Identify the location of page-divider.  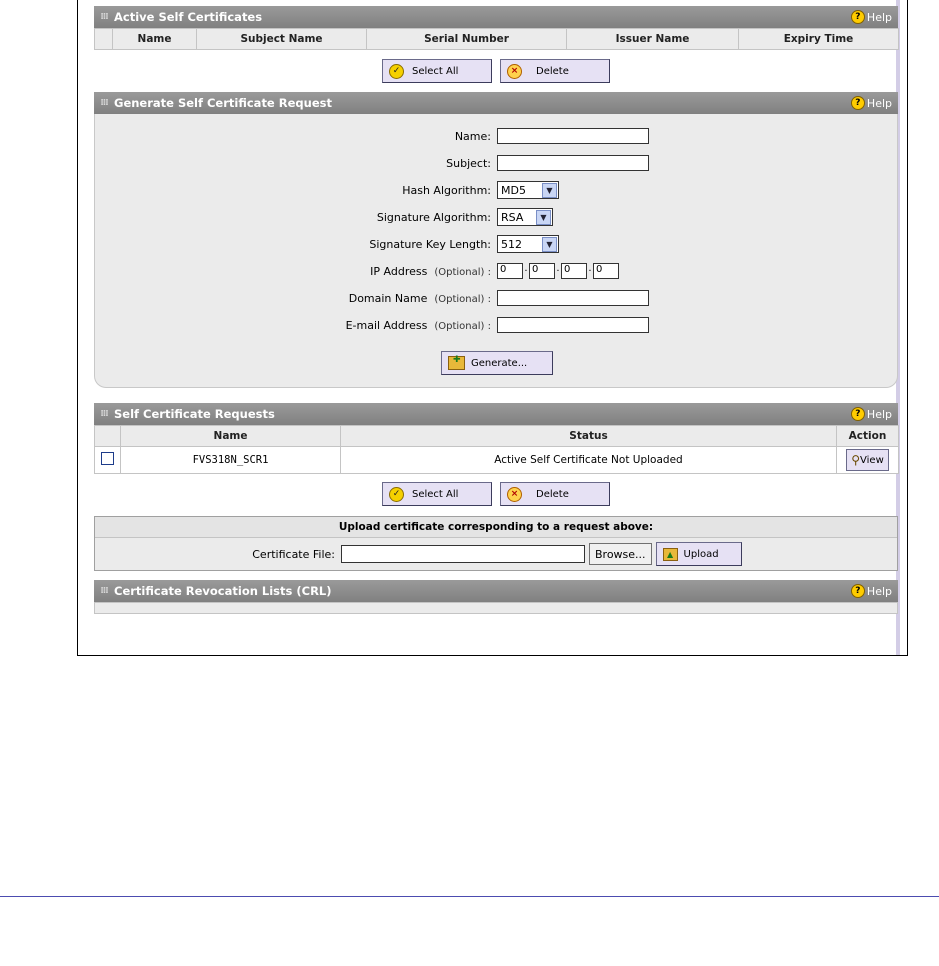
(469, 896).